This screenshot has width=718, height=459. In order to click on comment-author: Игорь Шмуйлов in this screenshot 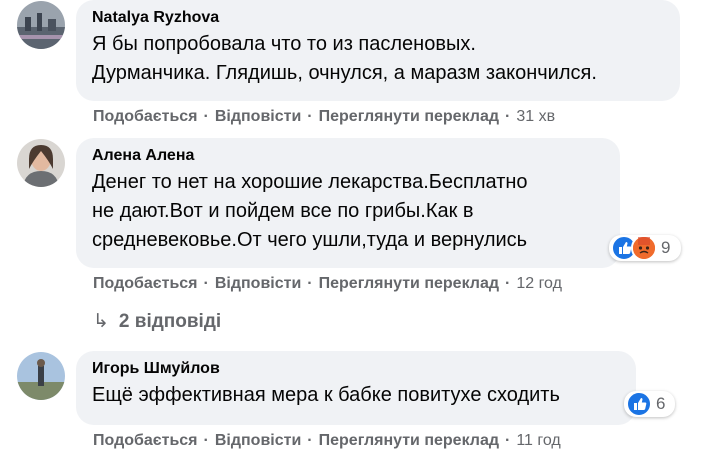, I will do `click(356, 368)`.